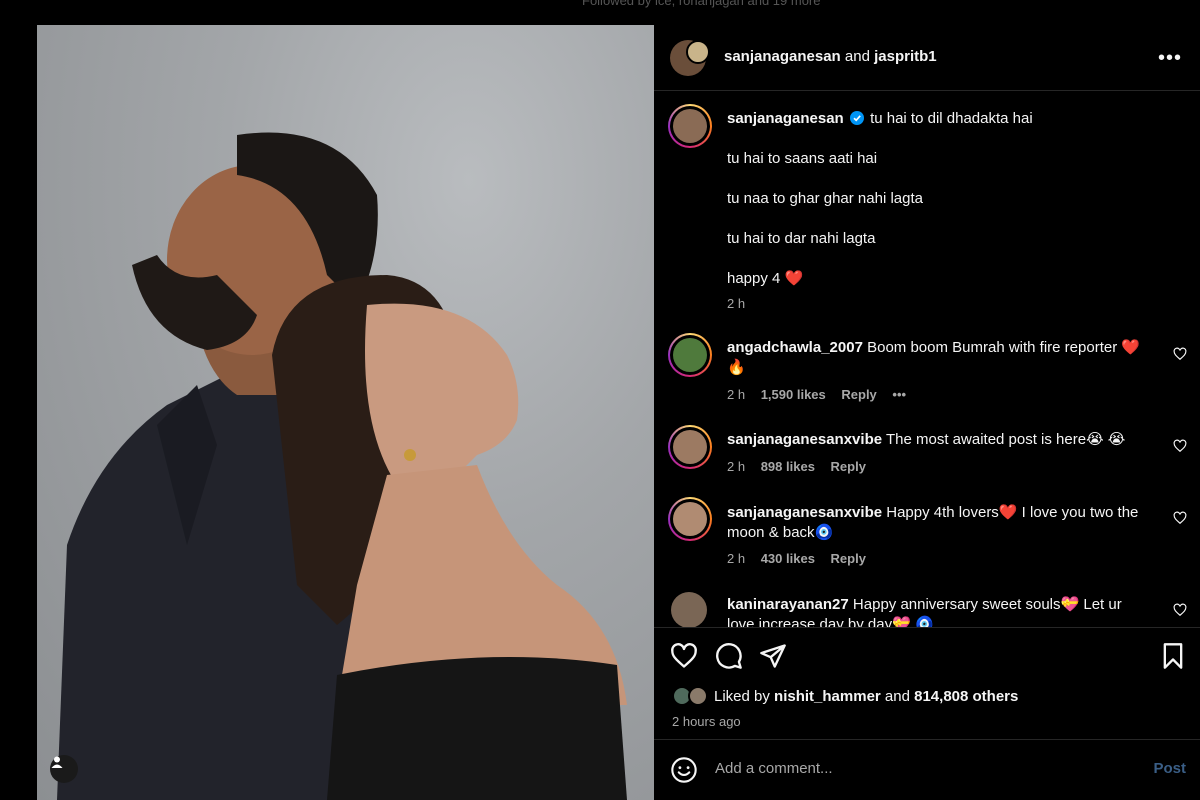 This screenshot has height=800, width=1200. I want to click on caption-line-2: tu hai to saans aati hai, so click(802, 158).